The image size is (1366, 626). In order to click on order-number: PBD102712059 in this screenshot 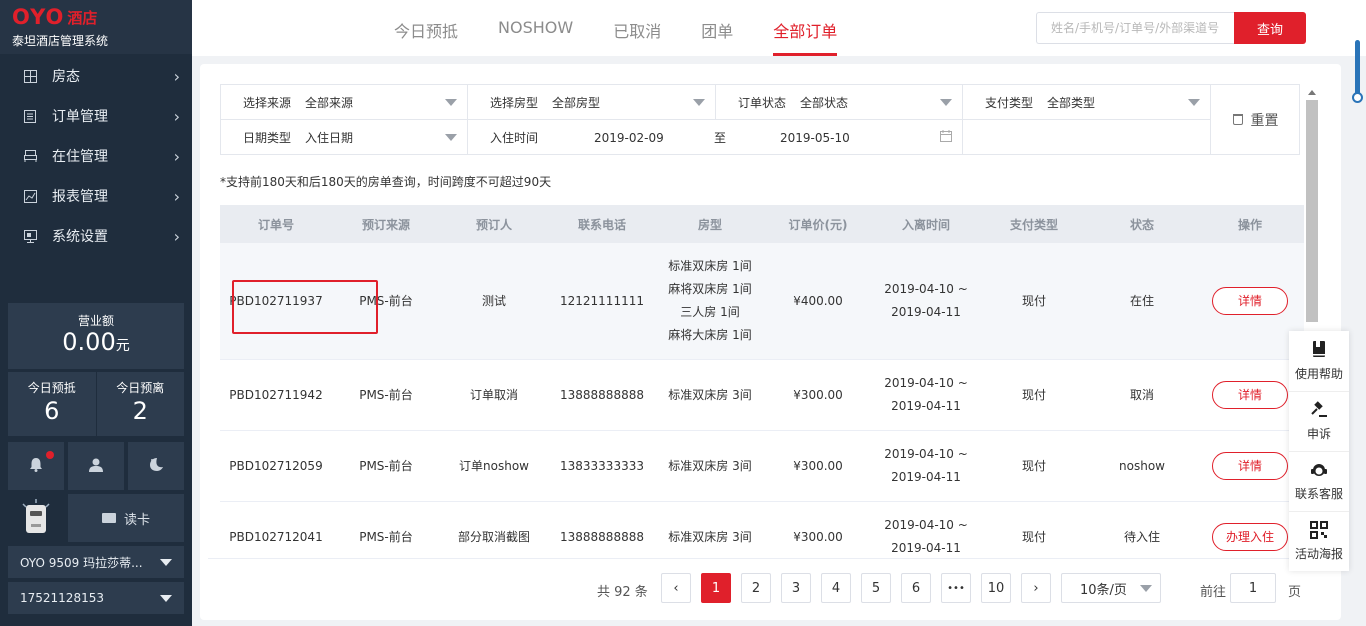, I will do `click(276, 466)`.